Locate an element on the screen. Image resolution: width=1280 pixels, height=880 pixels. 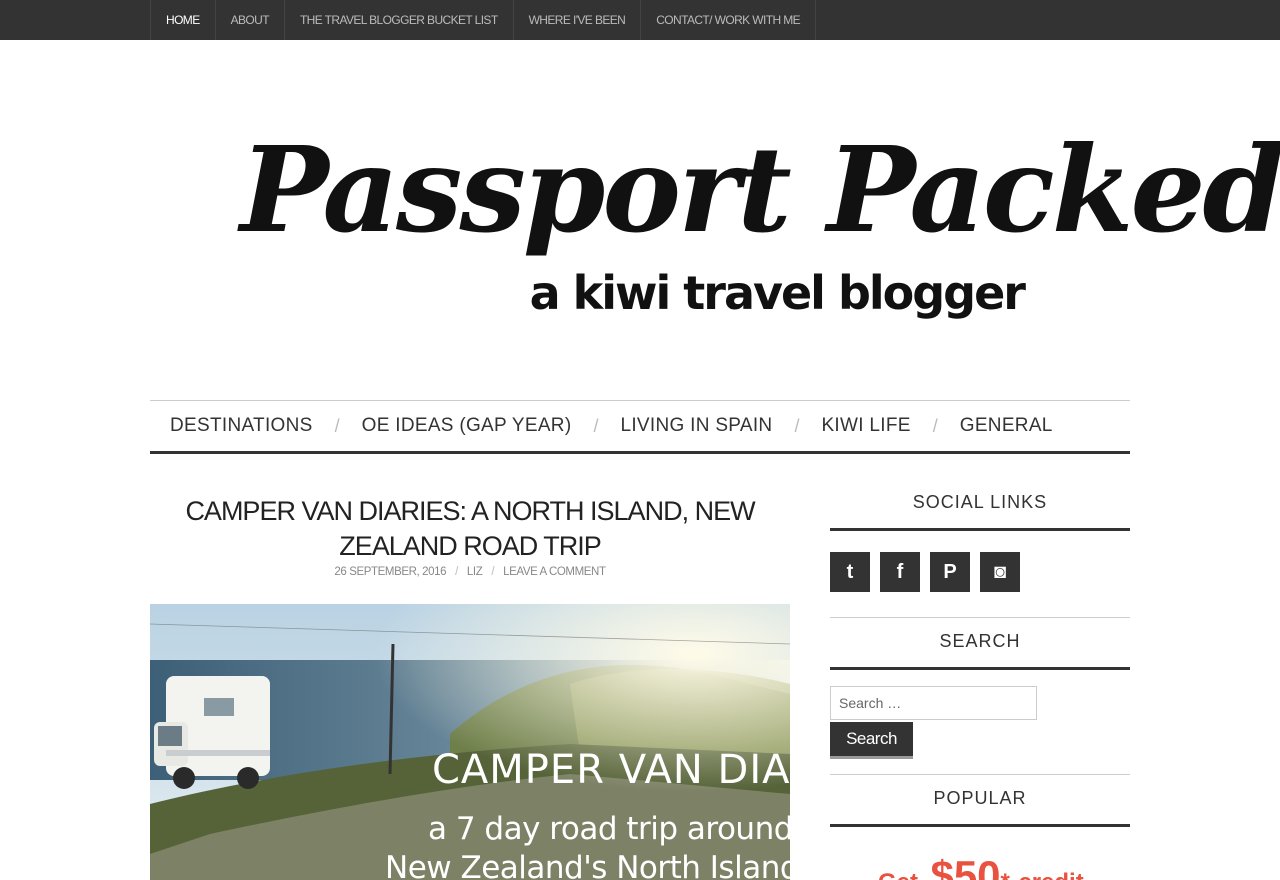
nav-destinations: Destinations is located at coordinates (241, 426).